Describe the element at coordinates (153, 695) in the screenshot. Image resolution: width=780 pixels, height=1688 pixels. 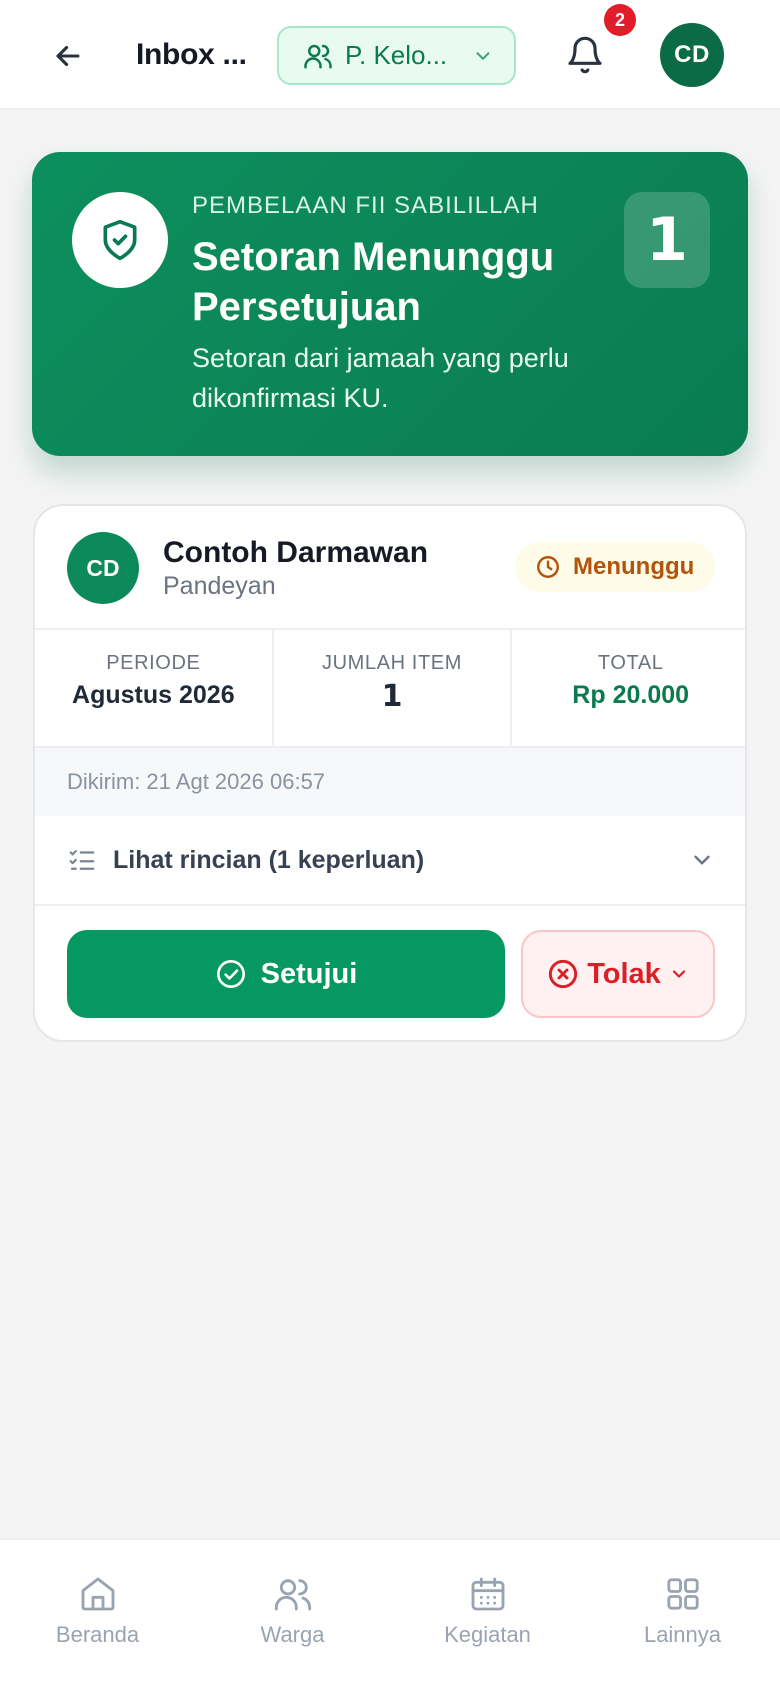
I see `stat-period-value: Agustus 2026` at that location.